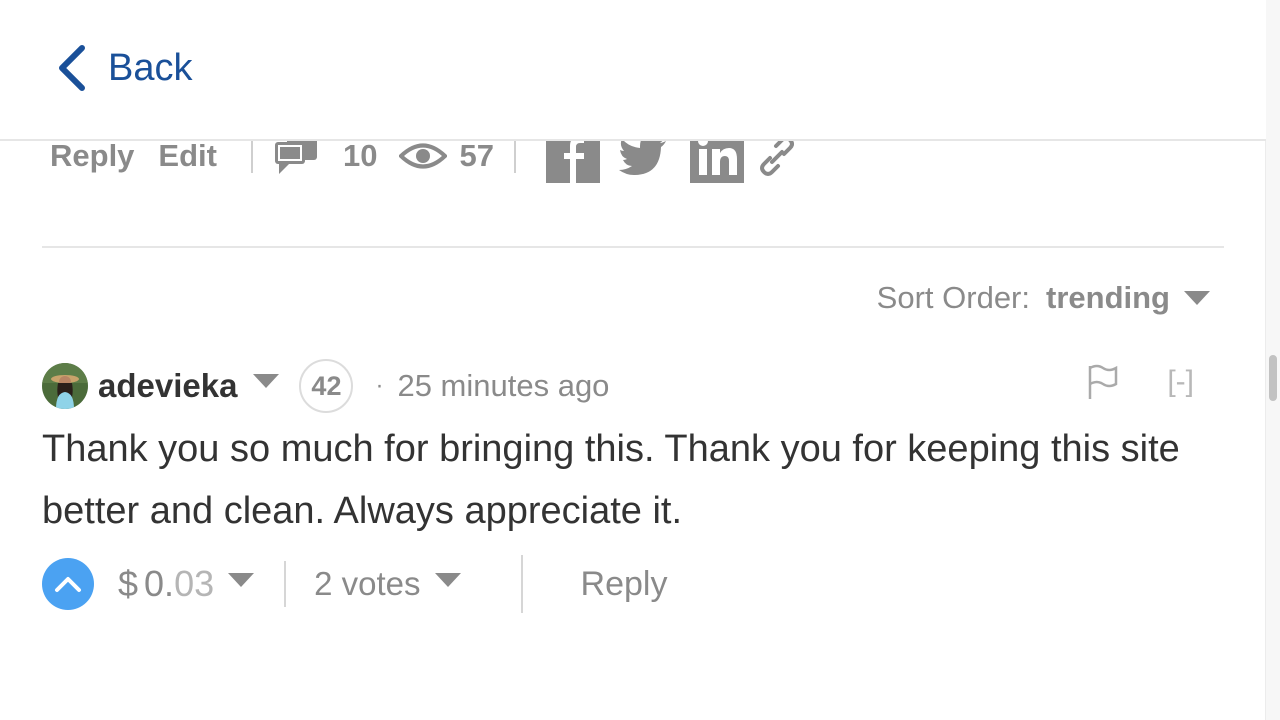  What do you see at coordinates (167, 386) in the screenshot?
I see `comment-author: adevieka` at bounding box center [167, 386].